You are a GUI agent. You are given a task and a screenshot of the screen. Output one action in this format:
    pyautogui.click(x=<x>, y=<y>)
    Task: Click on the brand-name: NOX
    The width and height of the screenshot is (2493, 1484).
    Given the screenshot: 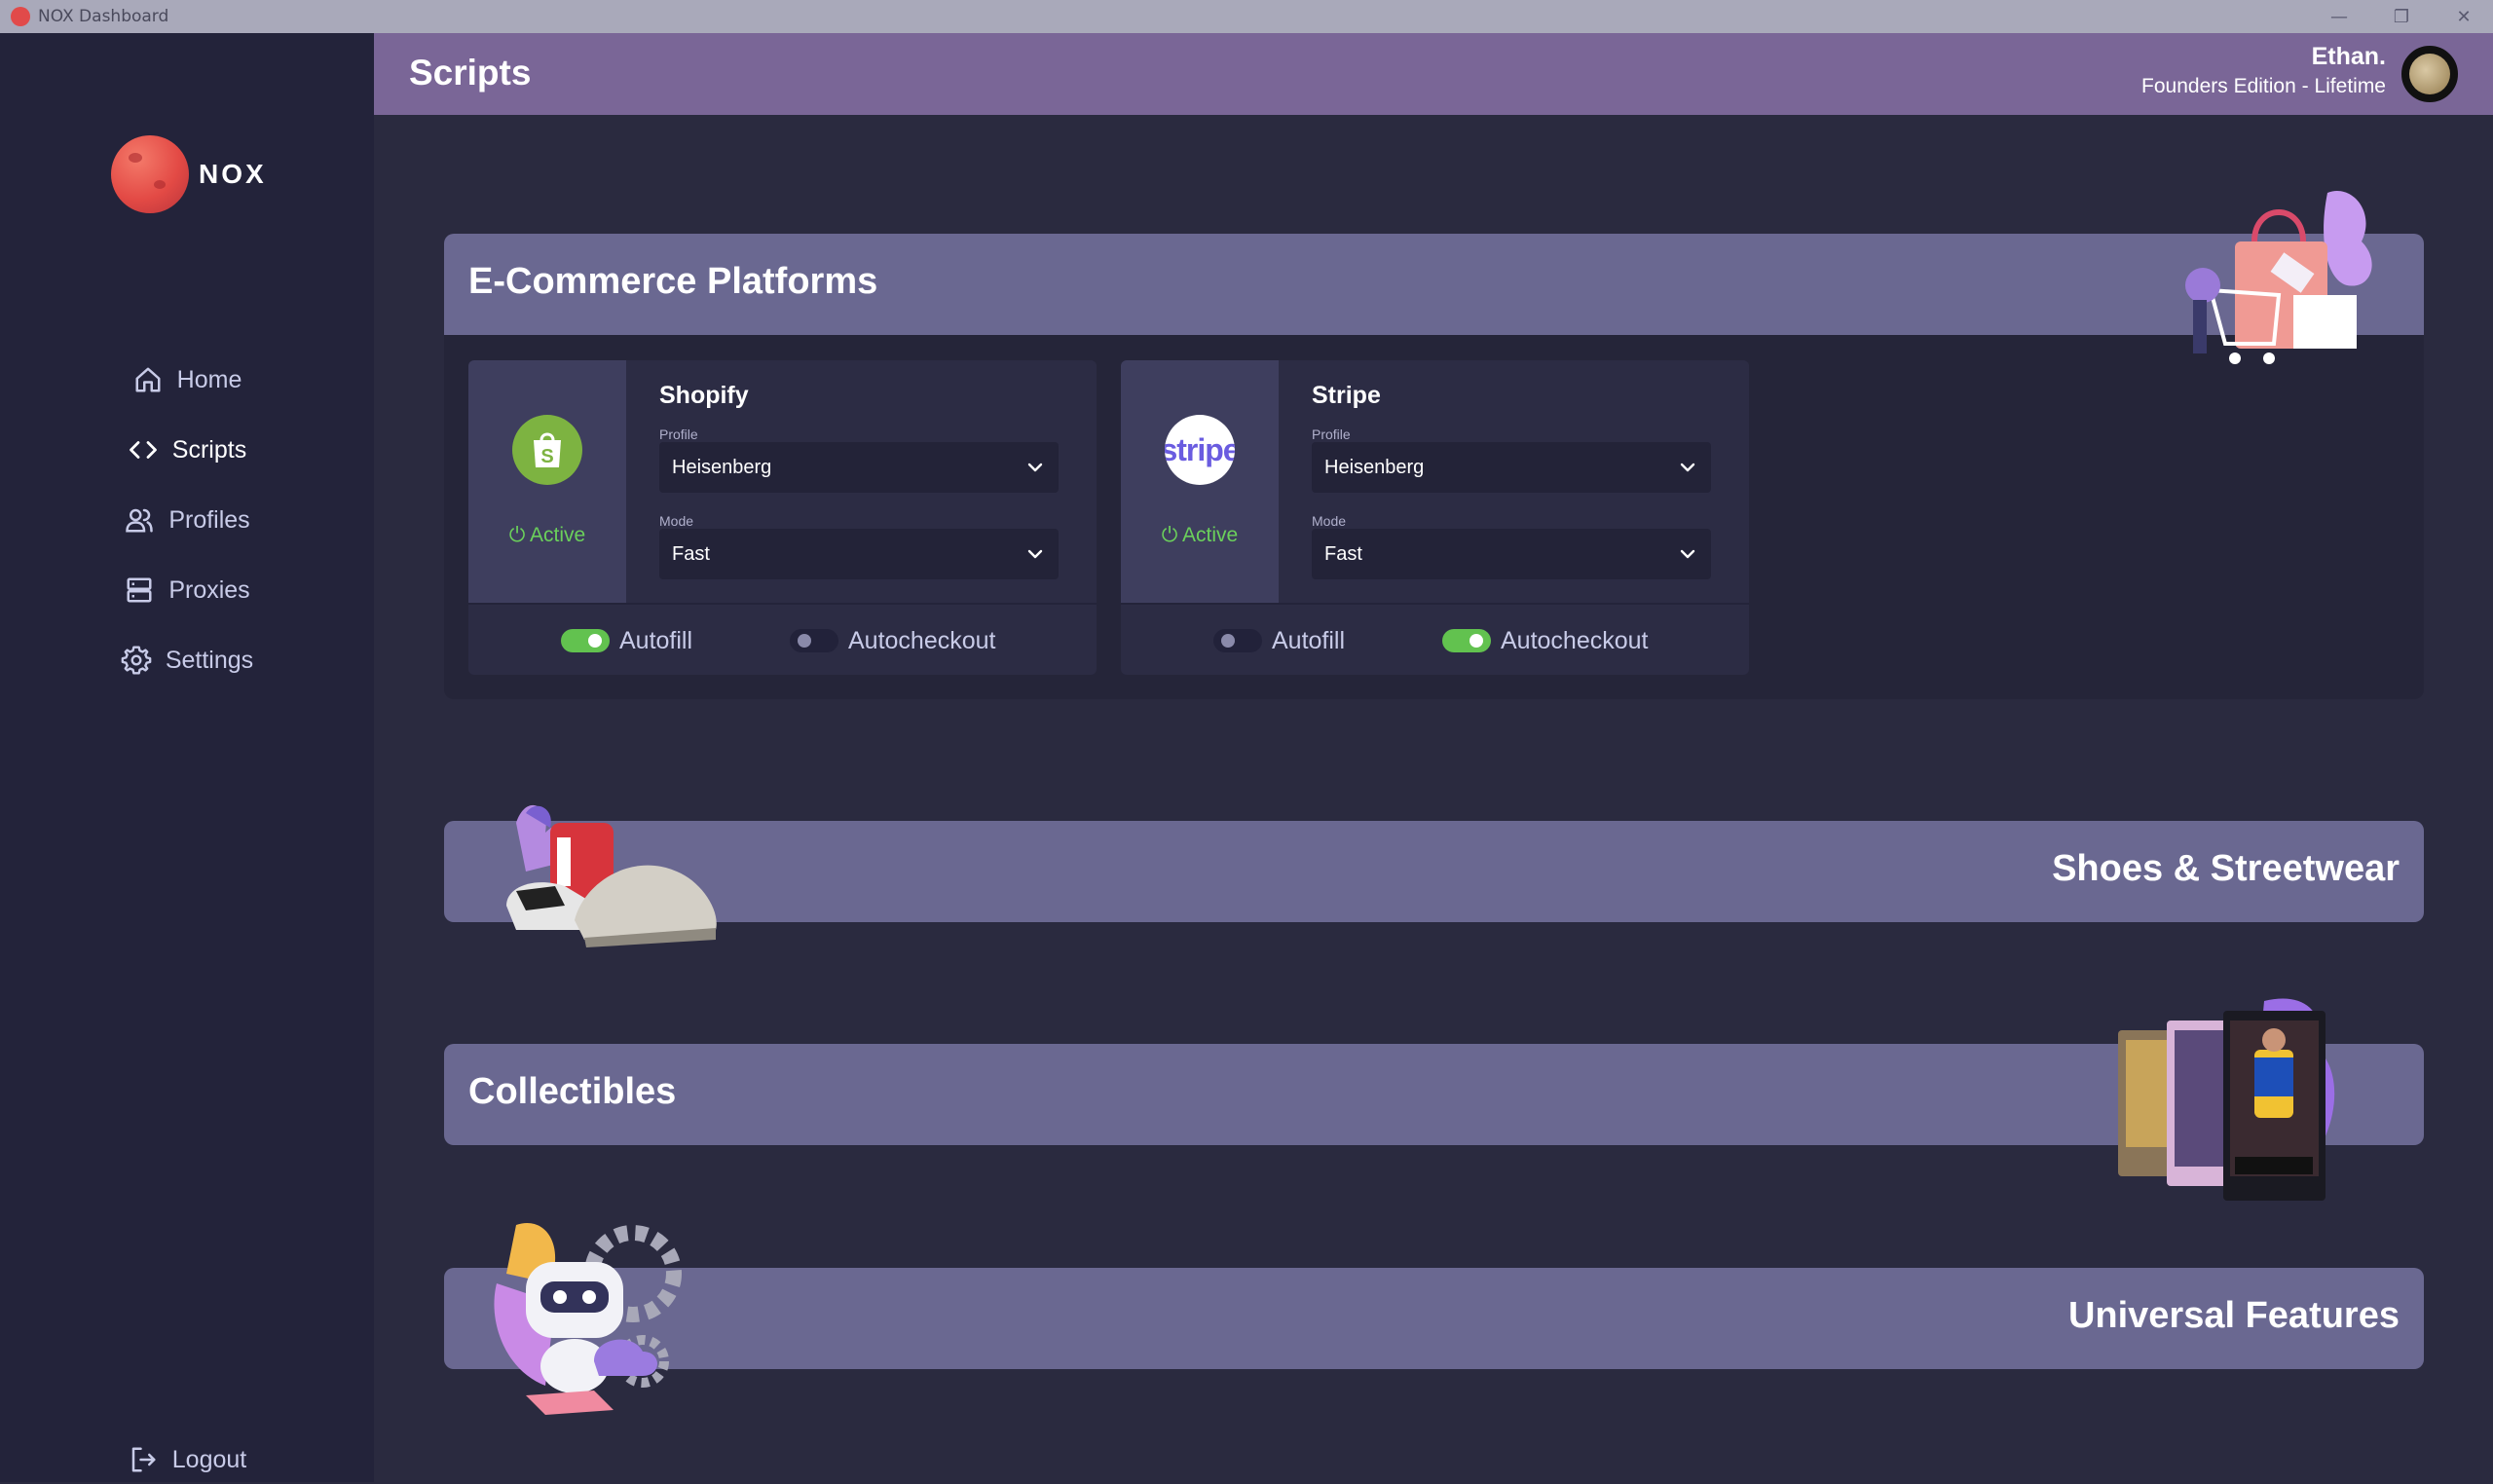 What is the action you would take?
    pyautogui.click(x=233, y=174)
    